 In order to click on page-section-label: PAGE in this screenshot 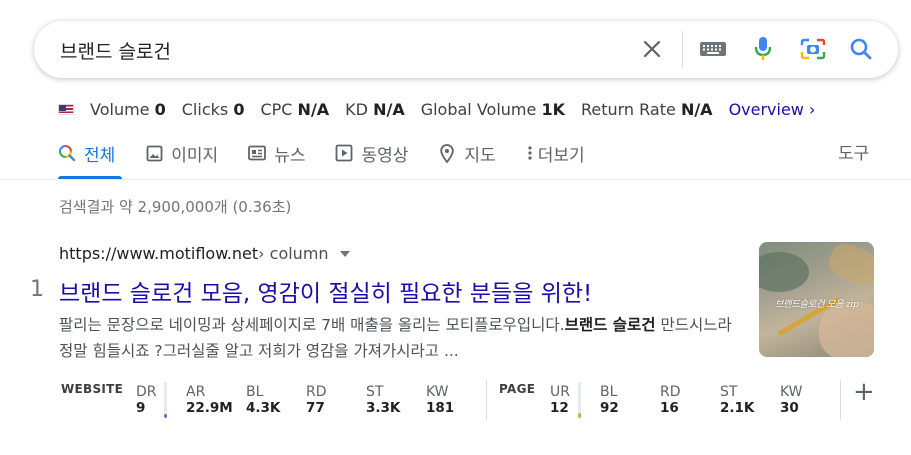, I will do `click(517, 389)`.